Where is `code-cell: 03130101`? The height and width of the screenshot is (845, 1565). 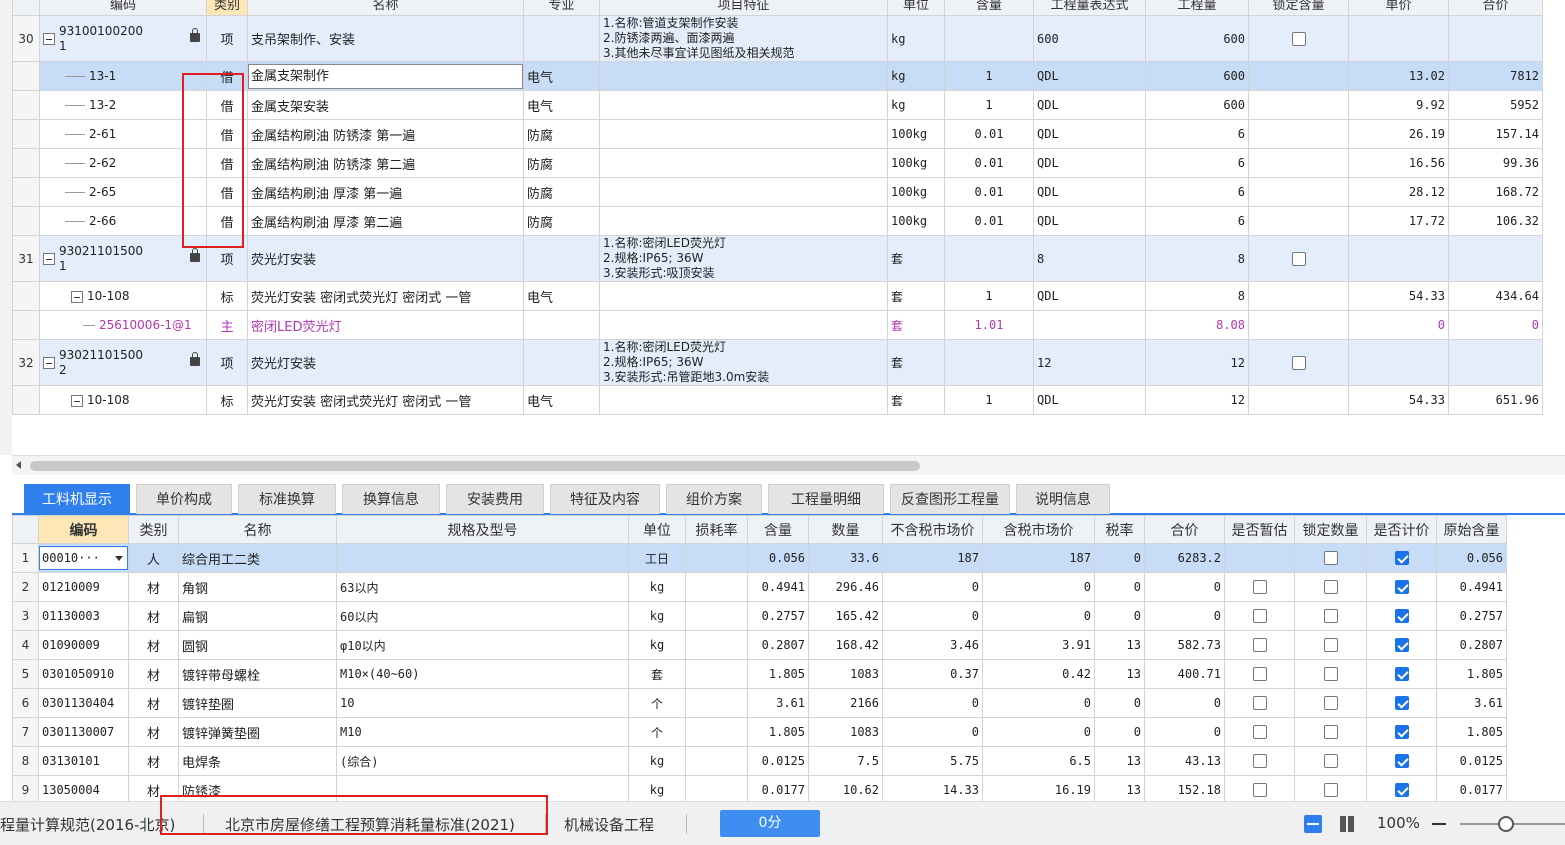
code-cell: 03130101 is located at coordinates (83, 761).